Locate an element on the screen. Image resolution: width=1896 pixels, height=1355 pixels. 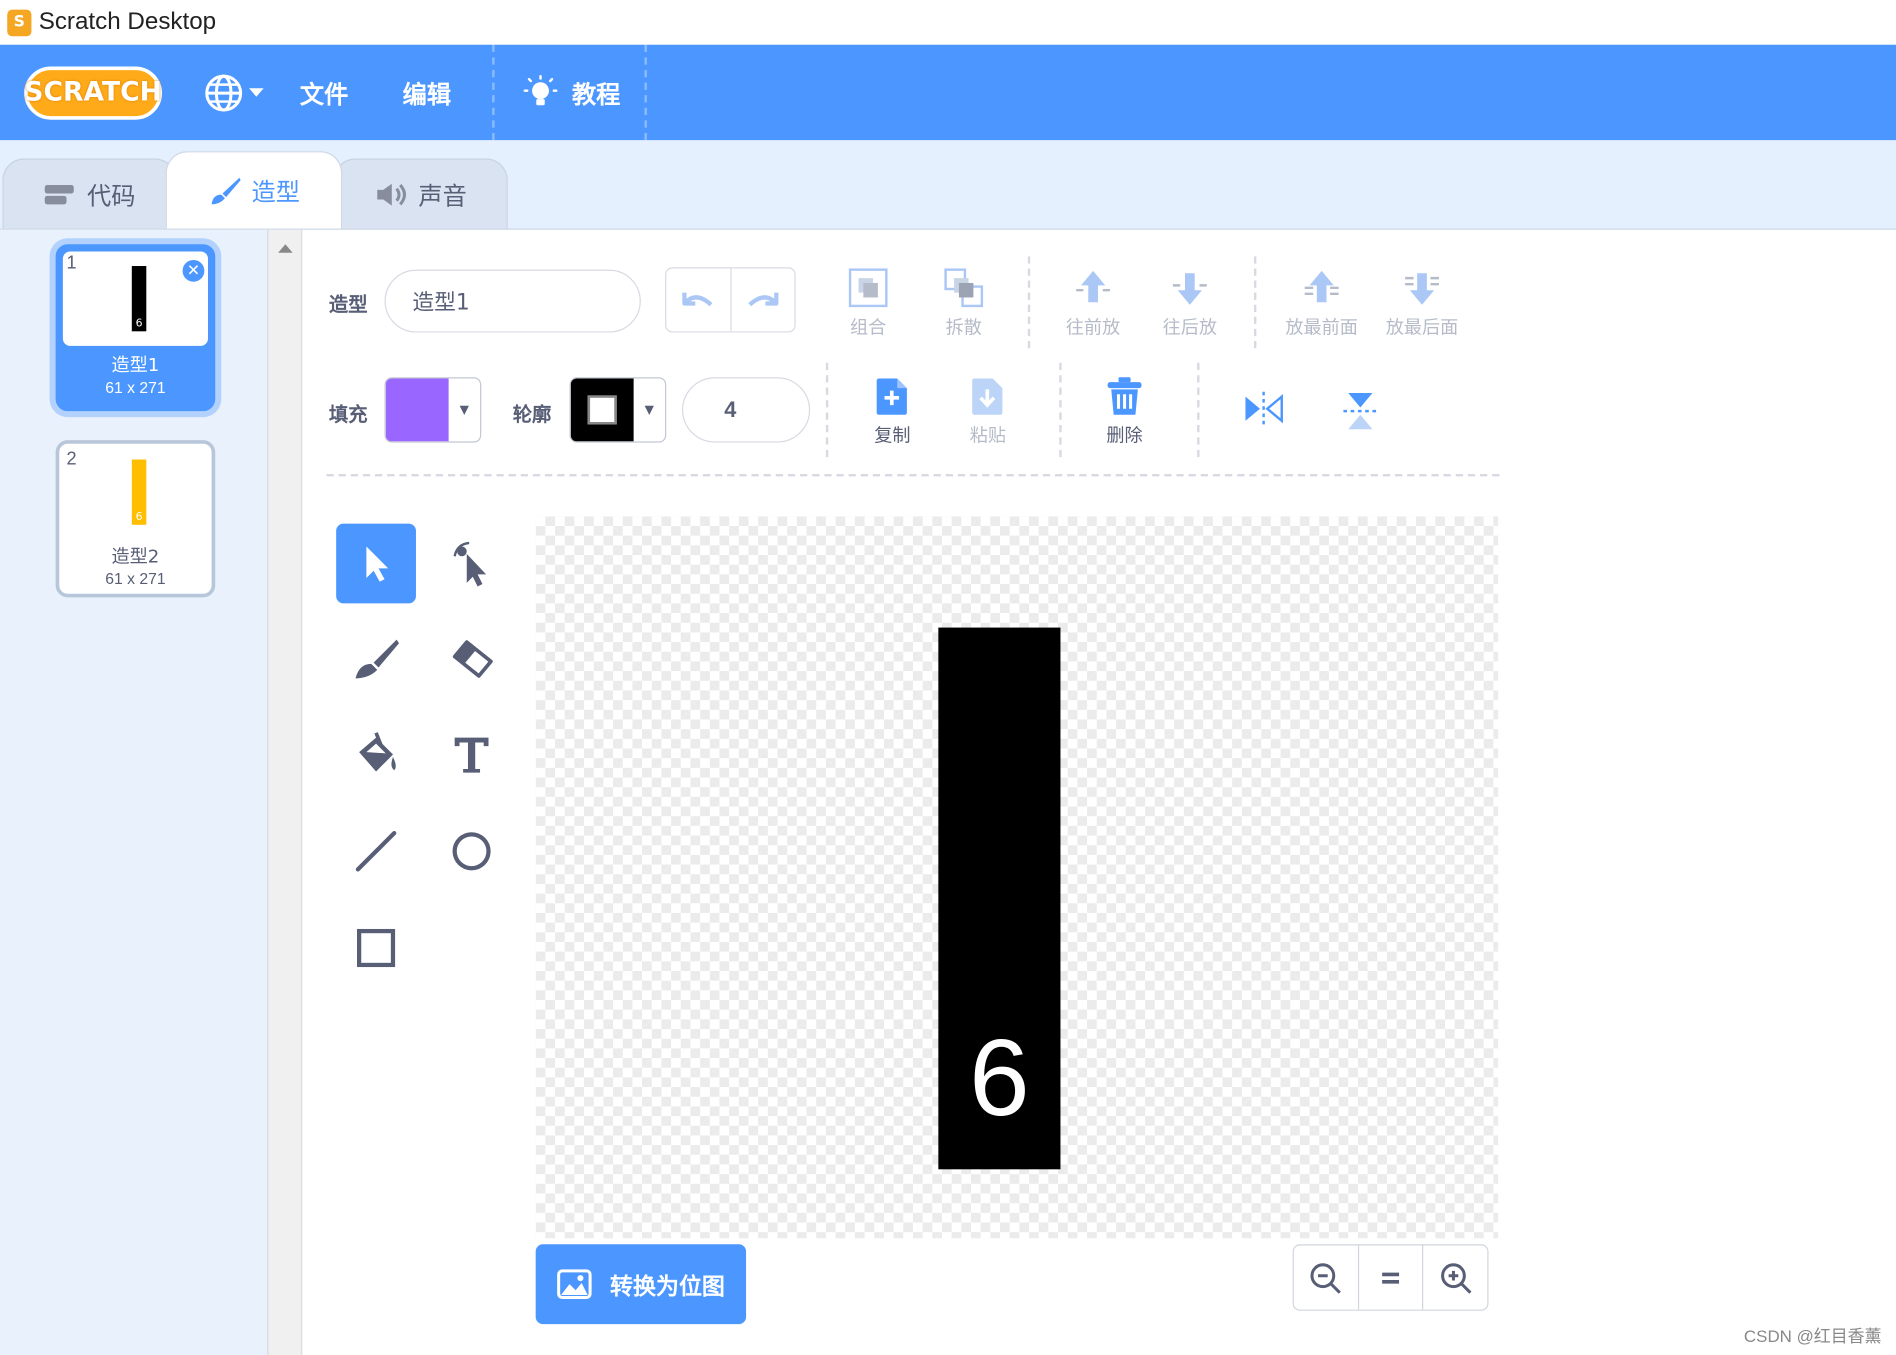
zoom-out-icon is located at coordinates (1326, 1278).